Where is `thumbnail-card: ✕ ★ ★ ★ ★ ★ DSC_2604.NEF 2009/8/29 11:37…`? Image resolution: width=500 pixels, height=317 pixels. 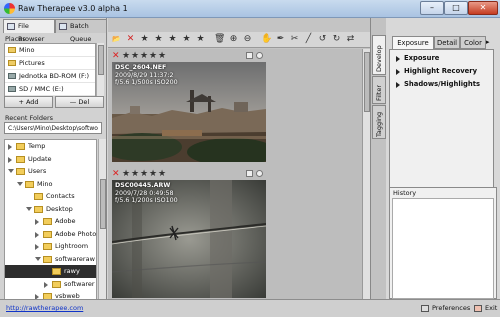 thumbnail-card: ✕ ★ ★ ★ ★ ★ DSC_2604.NEF 2009/8/29 11:37… is located at coordinates (189, 106).